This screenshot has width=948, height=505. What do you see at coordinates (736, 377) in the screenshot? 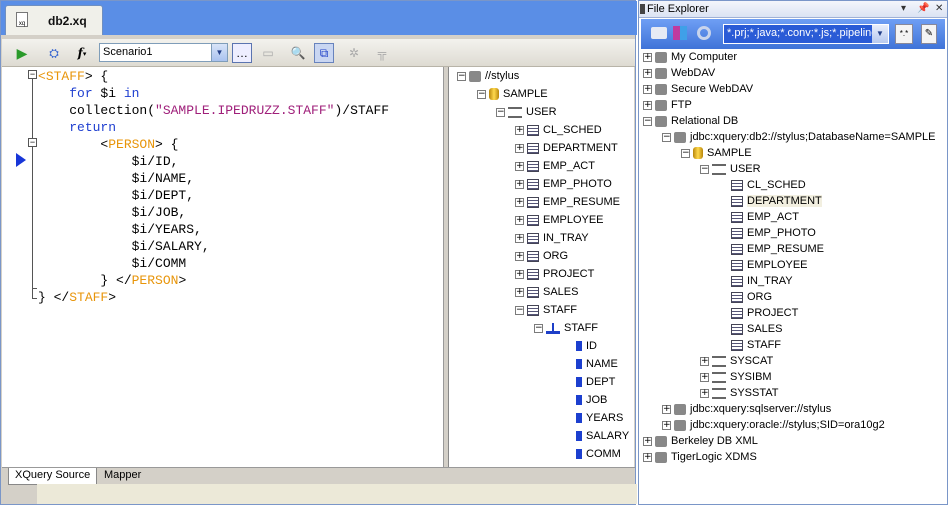
I see `file-explorer-item: + SYSIBM` at bounding box center [736, 377].